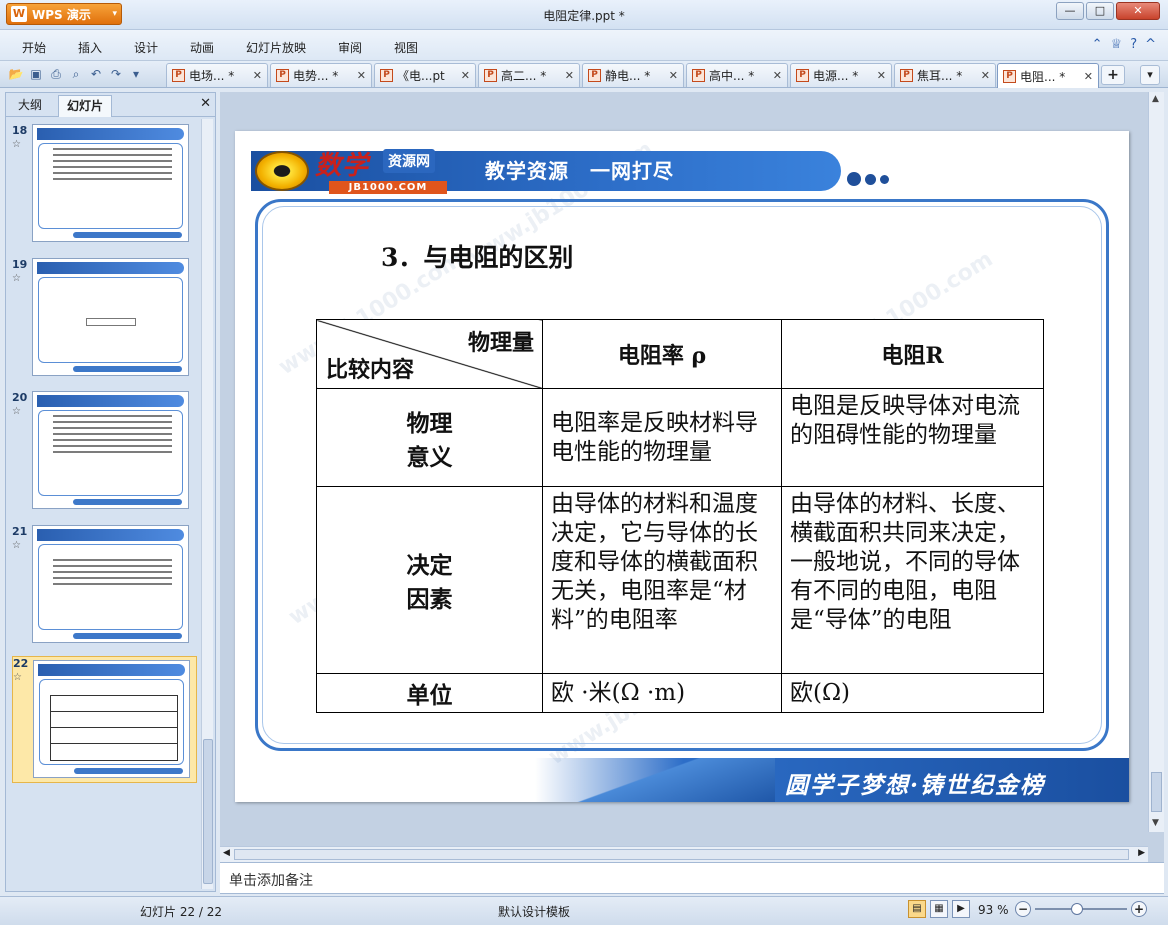 This screenshot has width=1168, height=925. I want to click on slide-counter: 幻灯片 22 / 22, so click(181, 912).